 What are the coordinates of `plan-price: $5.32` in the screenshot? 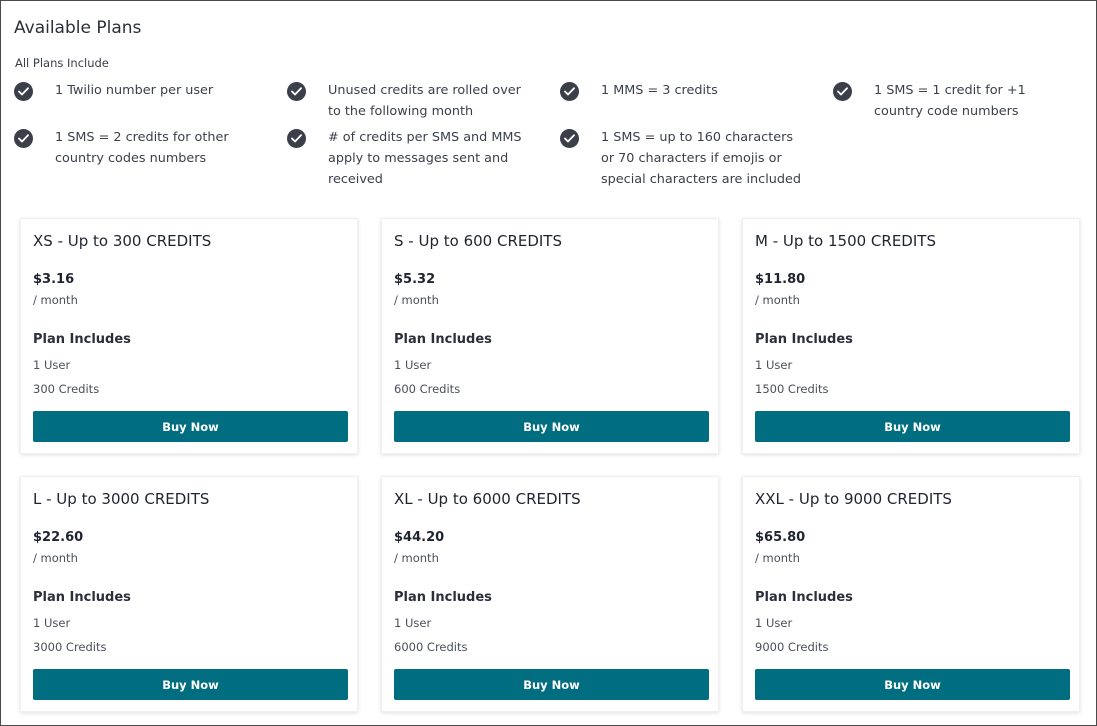 It's located at (415, 279).